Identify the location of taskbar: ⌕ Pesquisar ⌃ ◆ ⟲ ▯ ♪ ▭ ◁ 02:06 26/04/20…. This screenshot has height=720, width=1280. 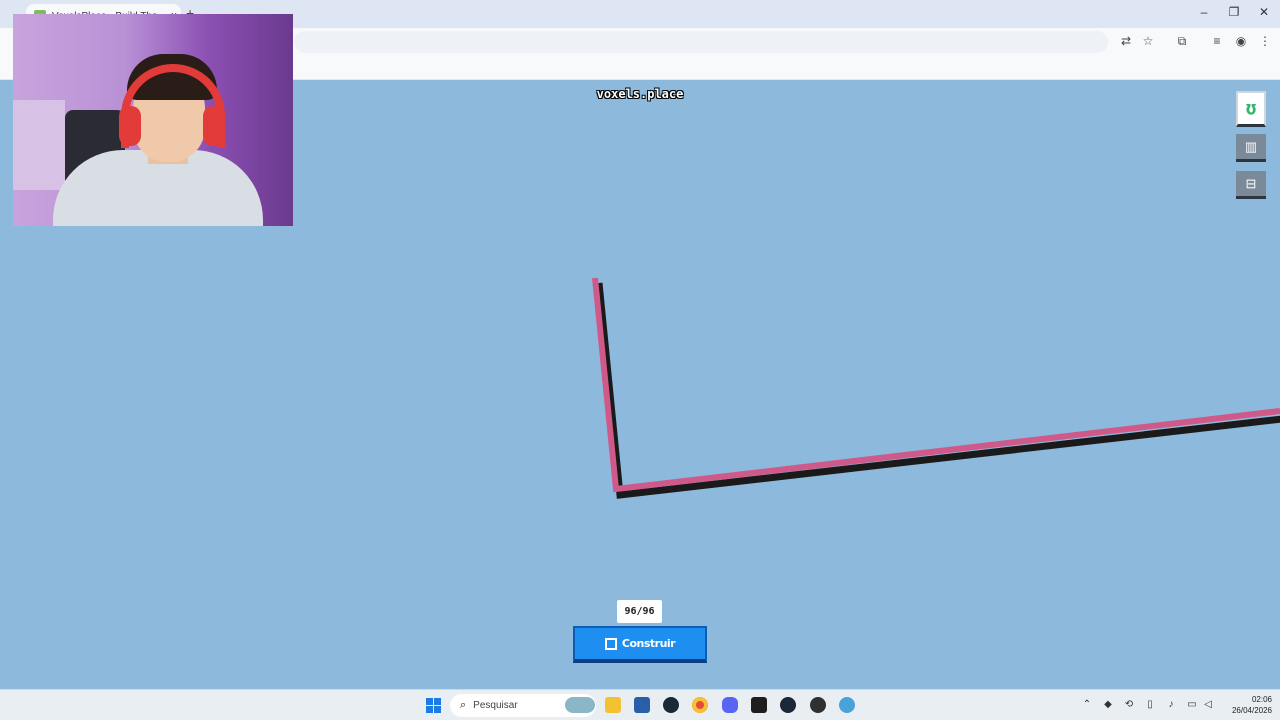
(640, 704).